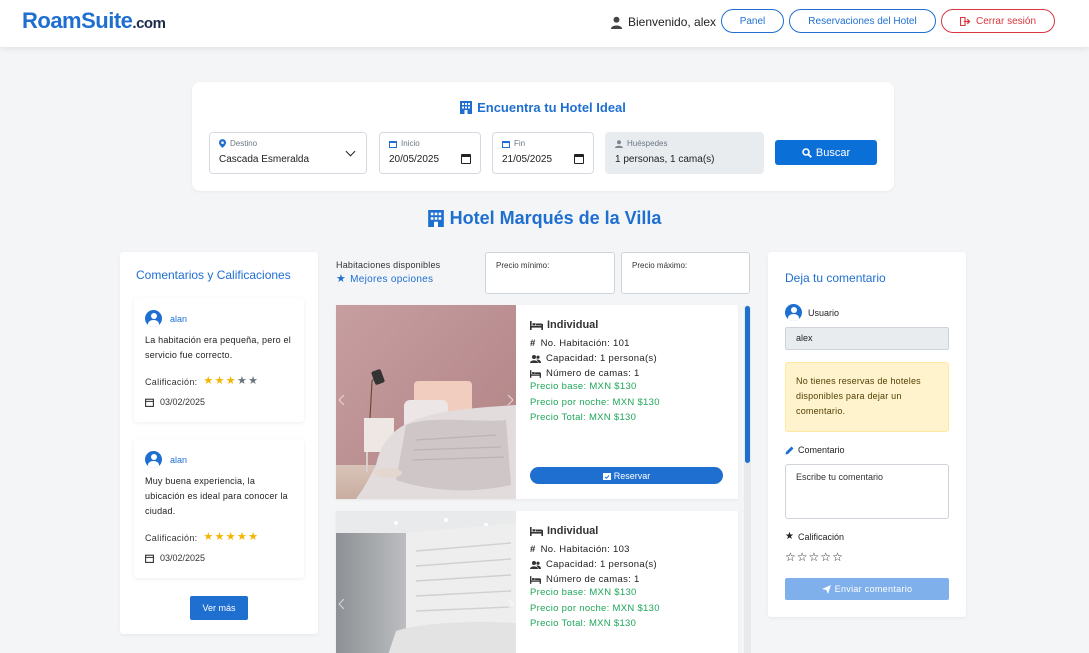 This screenshot has height=653, width=1089. I want to click on send-comment-button: Enviar comentario, so click(867, 589).